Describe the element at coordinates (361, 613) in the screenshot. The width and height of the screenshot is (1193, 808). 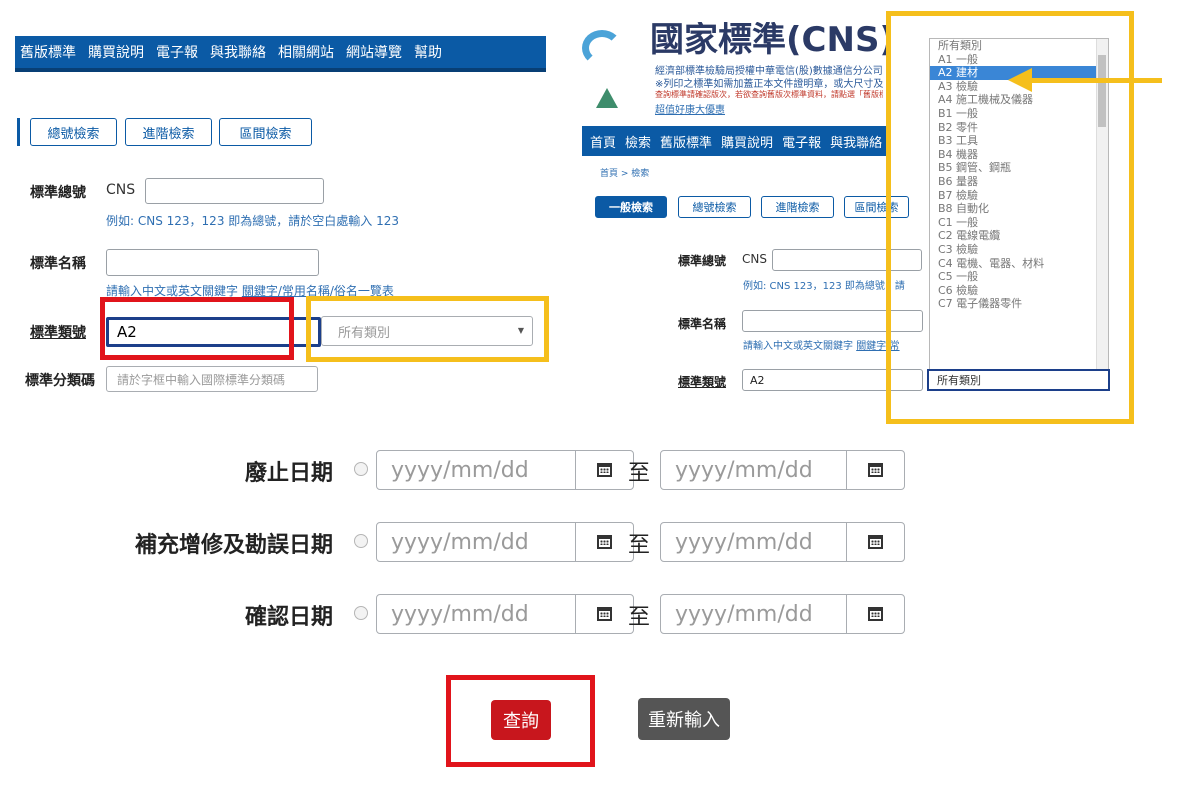
I see `confirm-date-radio` at that location.